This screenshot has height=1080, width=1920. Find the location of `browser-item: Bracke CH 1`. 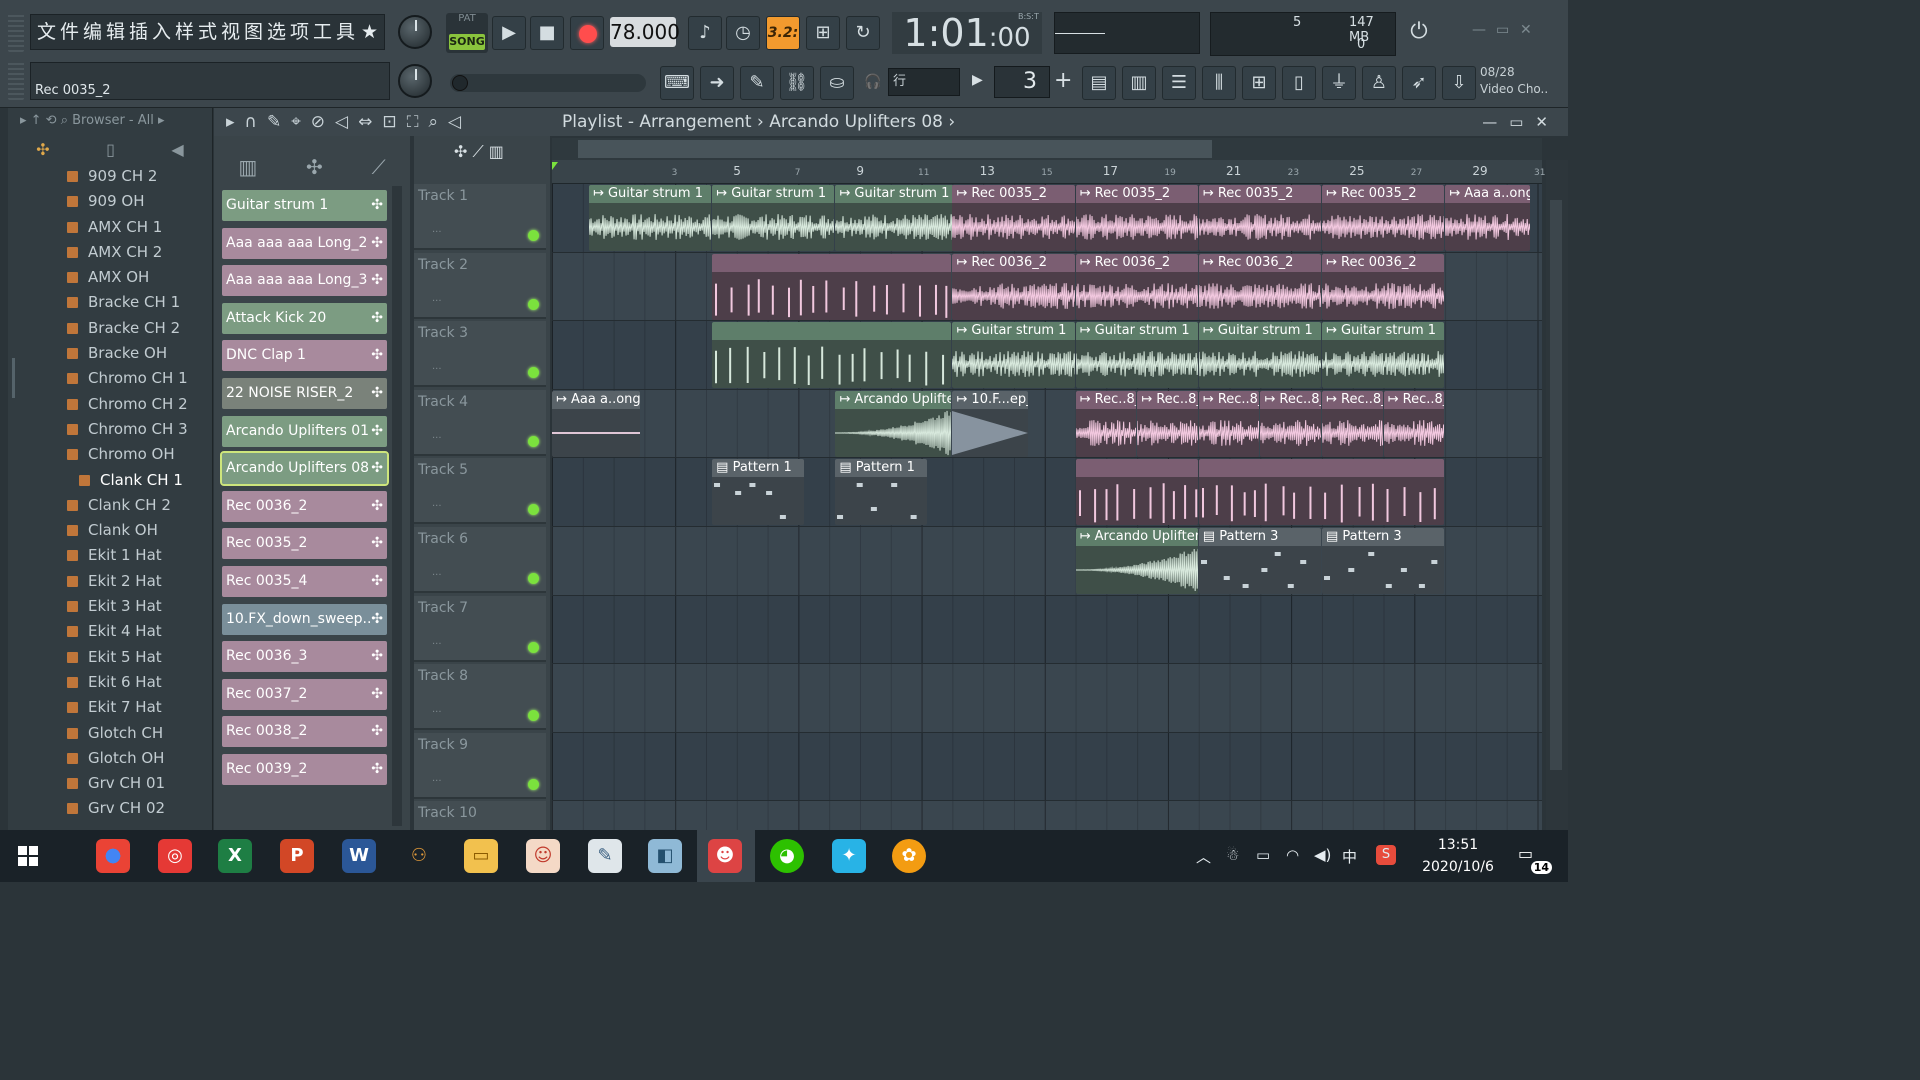

browser-item: Bracke CH 1 is located at coordinates (110, 302).